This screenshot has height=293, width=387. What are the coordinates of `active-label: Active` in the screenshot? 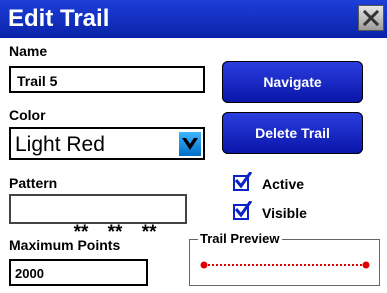 It's located at (283, 184).